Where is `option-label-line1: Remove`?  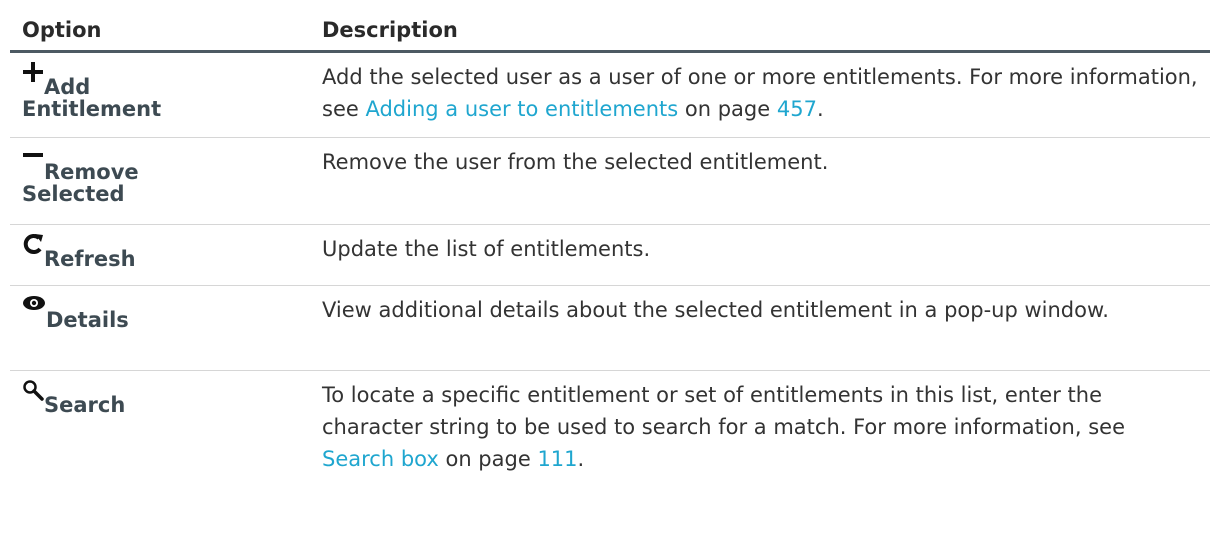 option-label-line1: Remove is located at coordinates (91, 172).